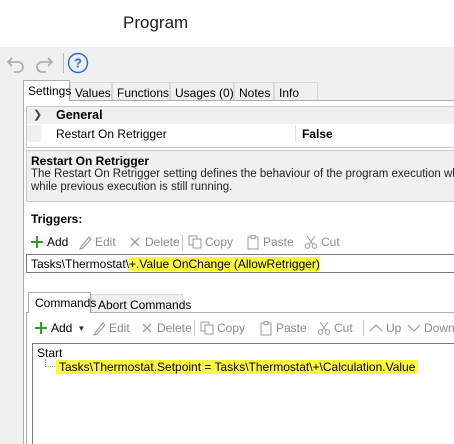  I want to click on property-value: False, so click(317, 134).